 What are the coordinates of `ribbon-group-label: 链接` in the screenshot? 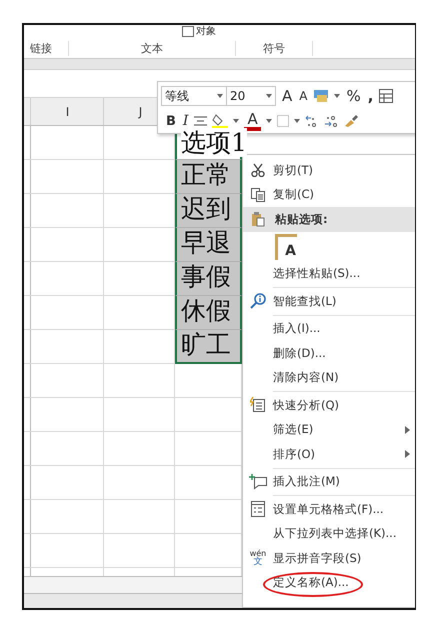 It's located at (46, 48).